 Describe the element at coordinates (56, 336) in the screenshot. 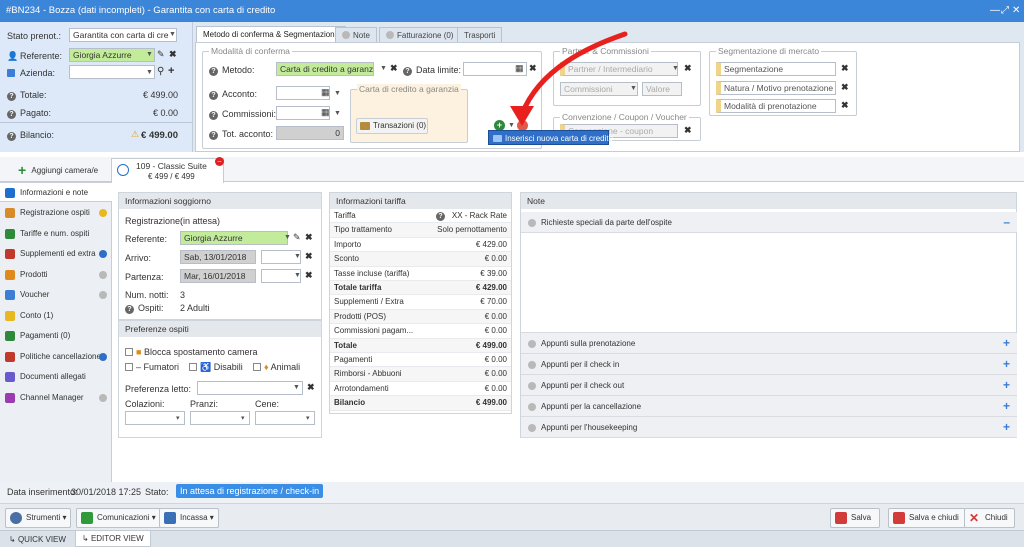

I see `sidebar-item-pagamenti: Pagamenti (0)` at that location.